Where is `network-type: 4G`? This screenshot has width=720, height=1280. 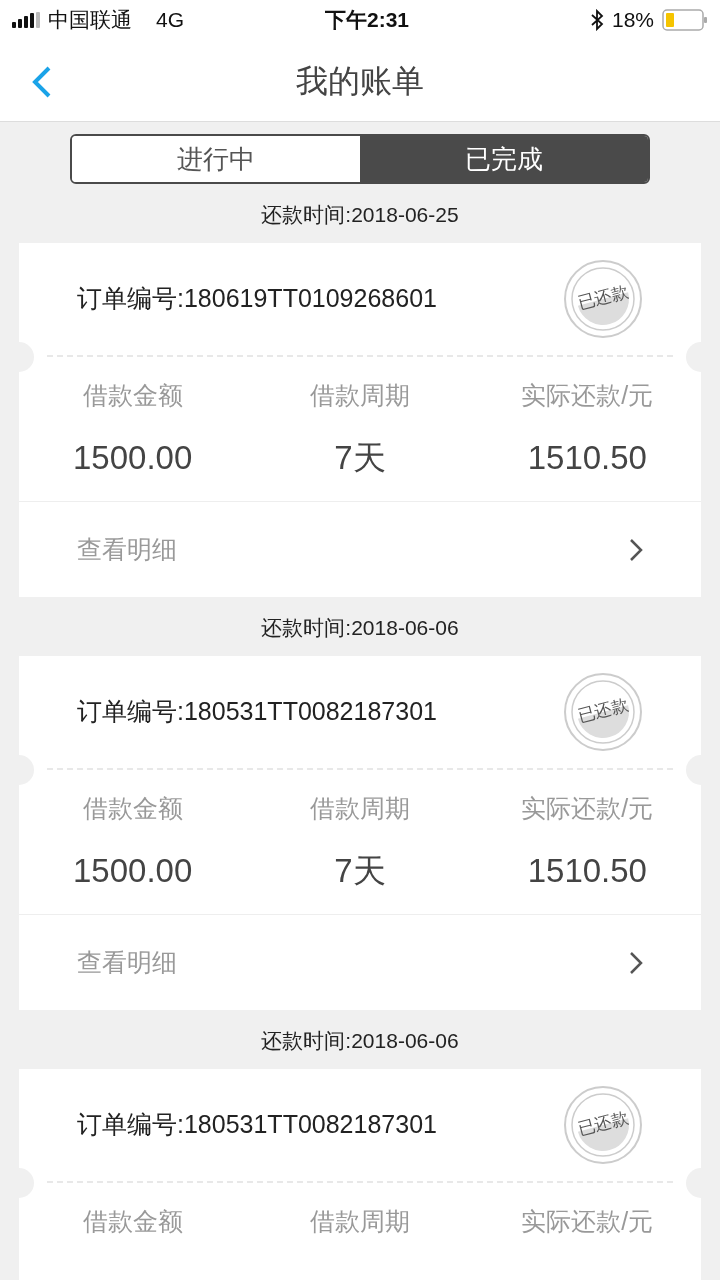 network-type: 4G is located at coordinates (170, 20).